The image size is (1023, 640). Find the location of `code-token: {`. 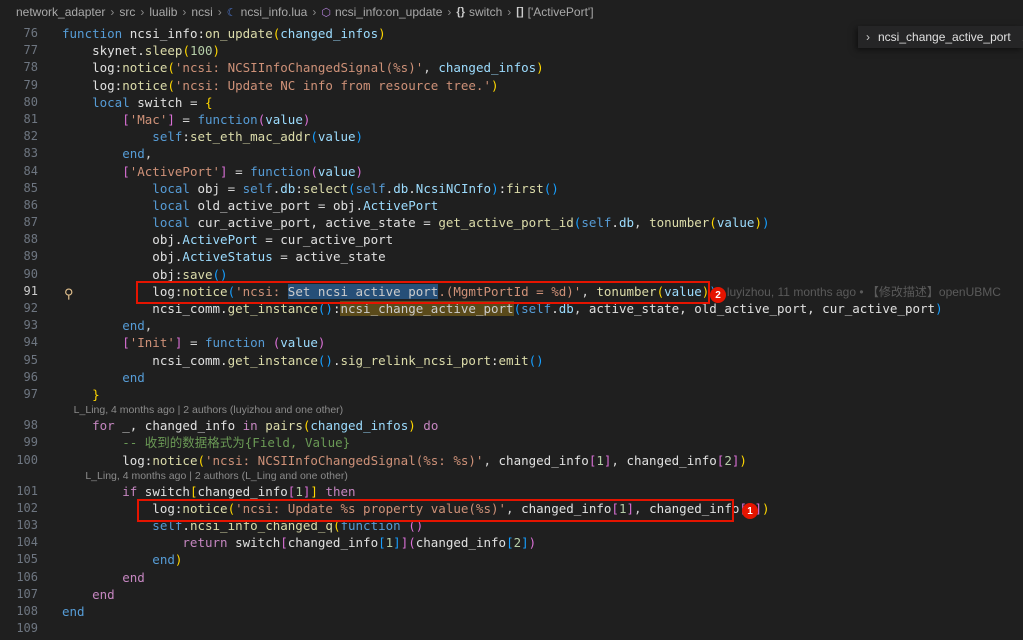

code-token: { is located at coordinates (209, 102).